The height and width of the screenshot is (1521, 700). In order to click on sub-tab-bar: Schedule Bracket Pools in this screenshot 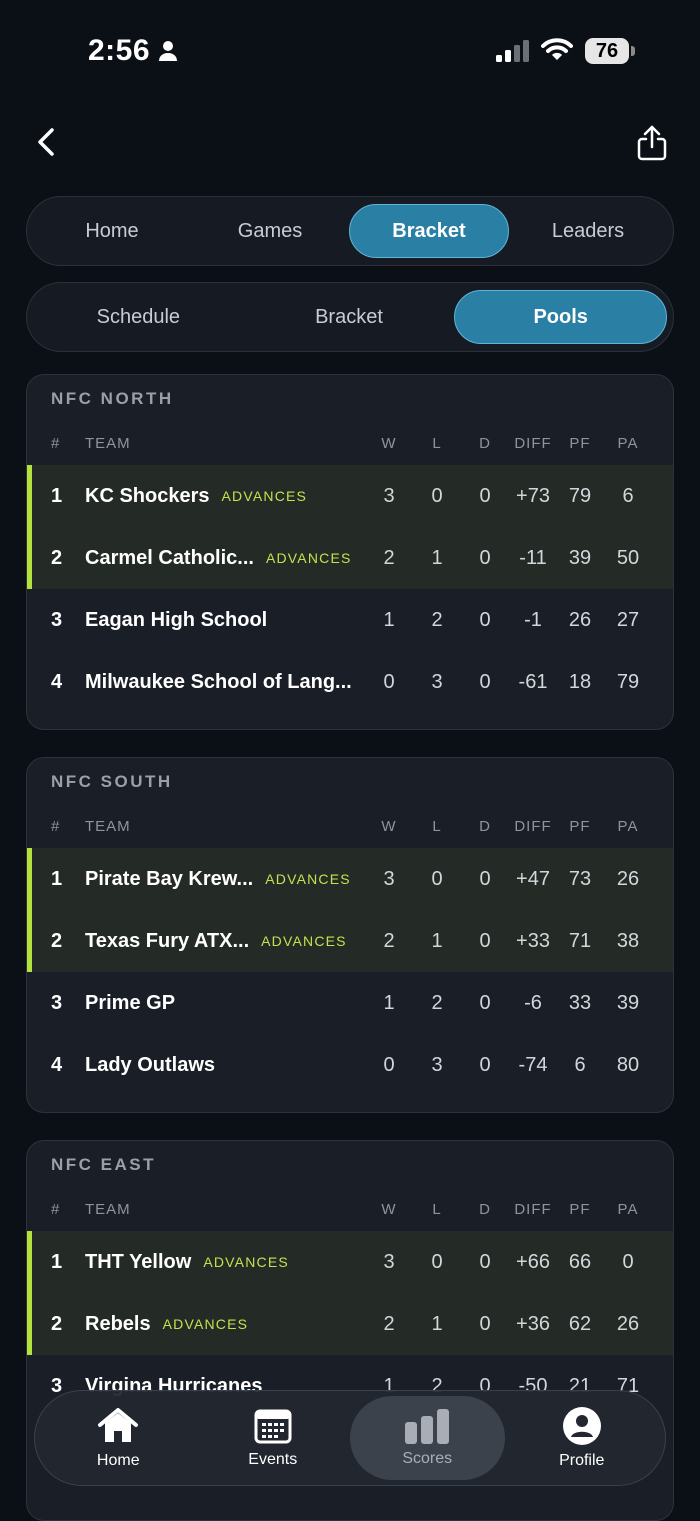, I will do `click(350, 317)`.